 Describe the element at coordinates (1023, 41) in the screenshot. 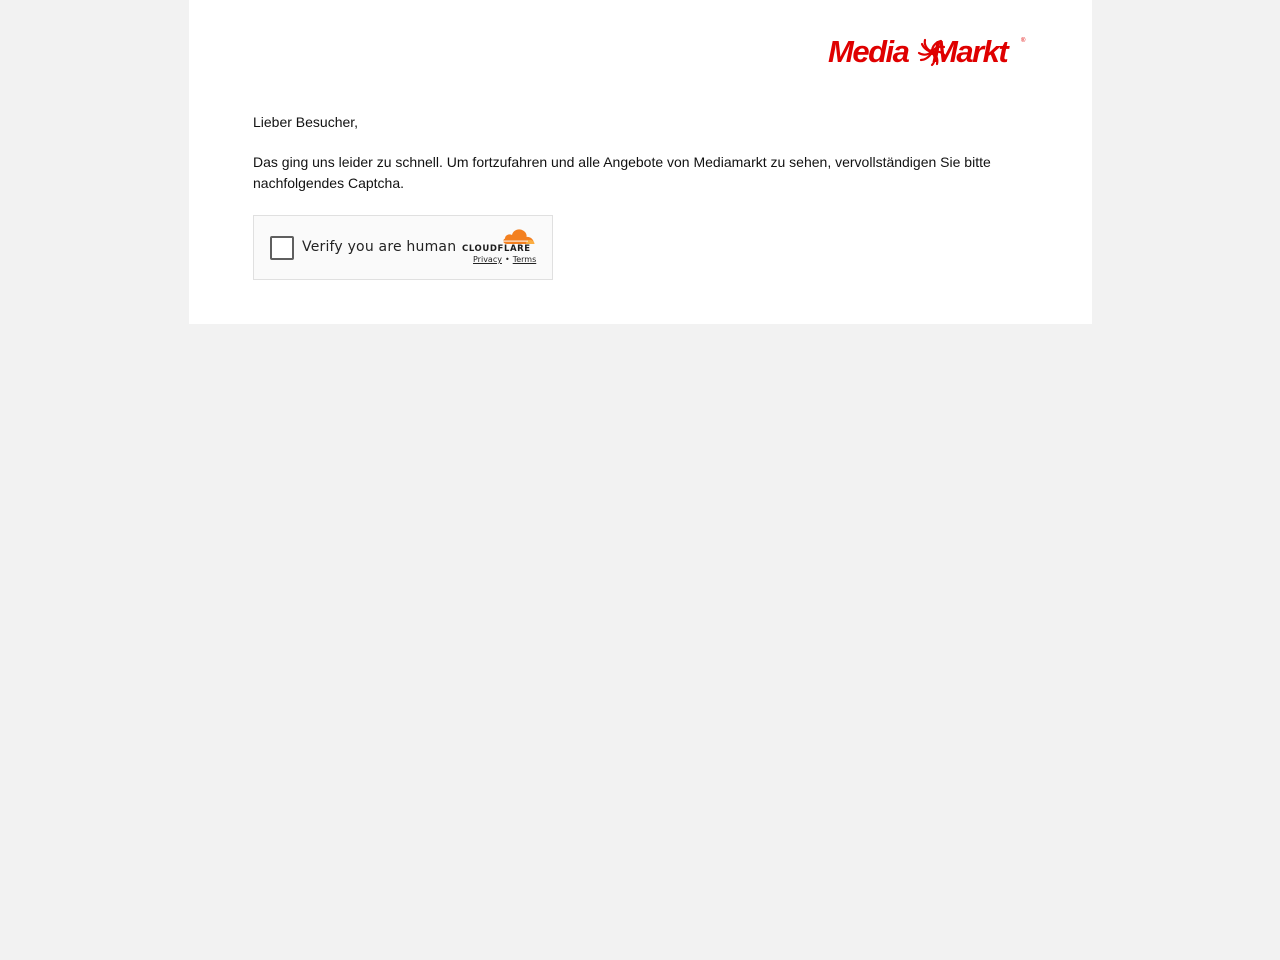

I see `logo-registered-mark: ®` at that location.